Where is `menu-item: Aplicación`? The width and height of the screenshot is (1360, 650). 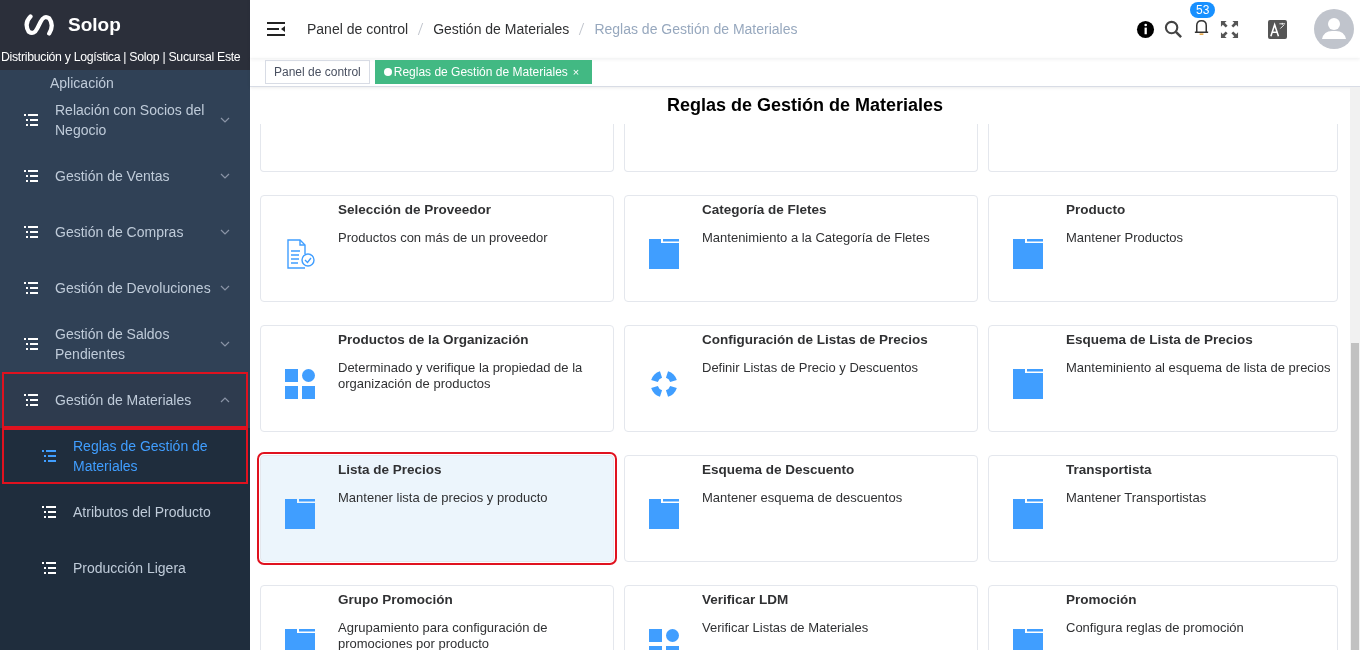
menu-item: Aplicación is located at coordinates (82, 83).